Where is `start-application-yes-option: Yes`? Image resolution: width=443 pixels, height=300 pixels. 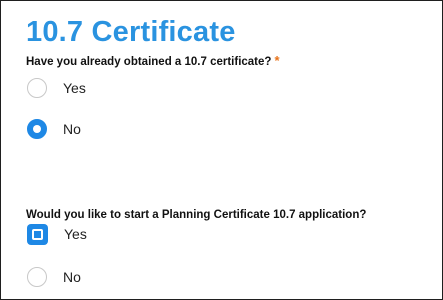
start-application-yes-option: Yes is located at coordinates (57, 234).